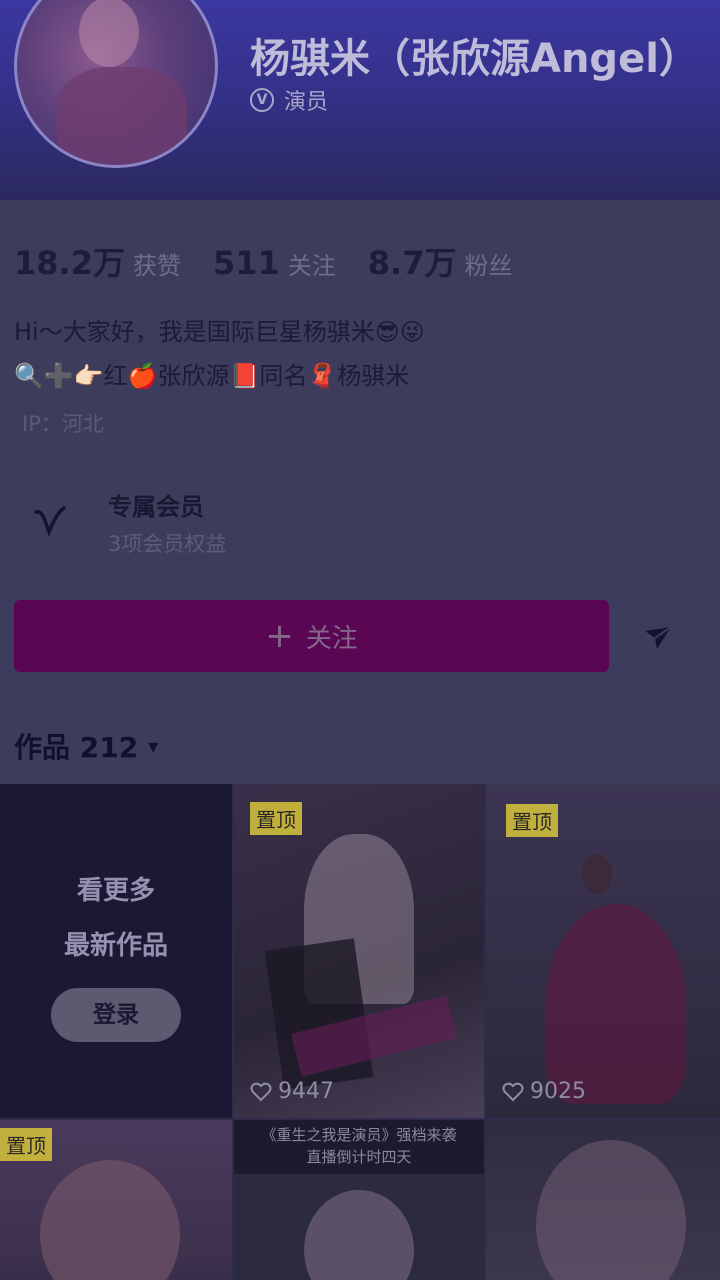 The image size is (720, 1280). I want to click on video-tile: 置顶, so click(116, 1200).